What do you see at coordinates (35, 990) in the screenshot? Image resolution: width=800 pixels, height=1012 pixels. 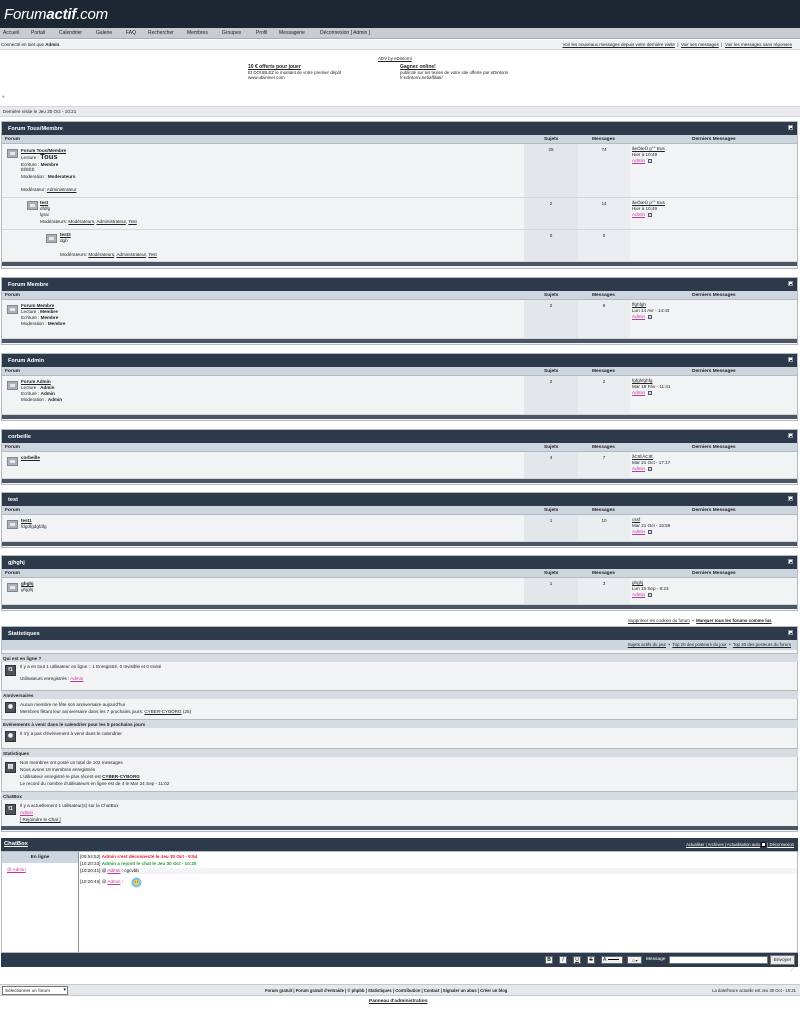 I see `forum-jump-select: Sélectionner un forum` at bounding box center [35, 990].